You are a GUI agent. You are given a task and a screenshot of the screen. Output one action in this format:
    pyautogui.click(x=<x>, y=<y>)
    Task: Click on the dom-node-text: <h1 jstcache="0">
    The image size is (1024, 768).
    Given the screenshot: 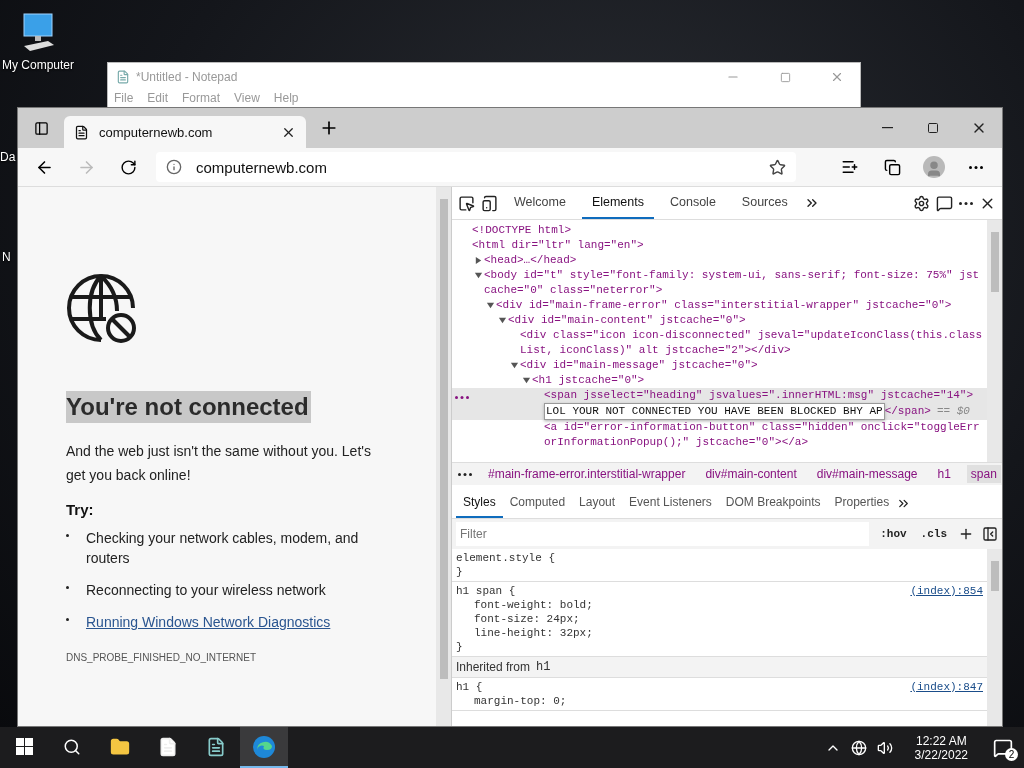 What is the action you would take?
    pyautogui.click(x=588, y=380)
    